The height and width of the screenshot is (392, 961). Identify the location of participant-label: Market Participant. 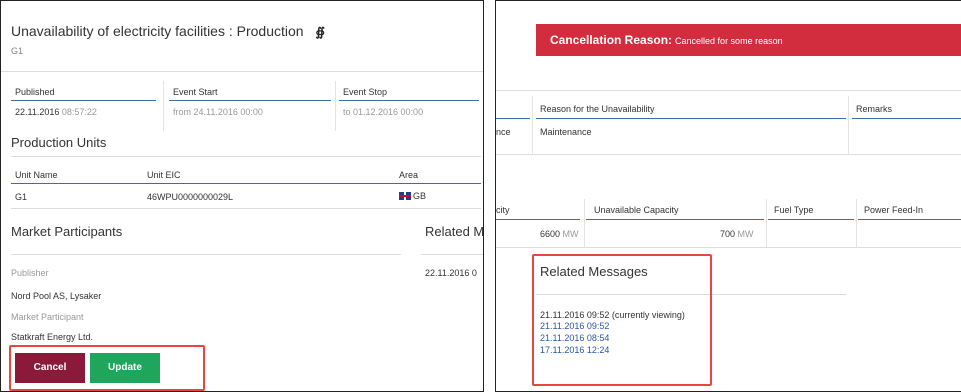
(47, 317).